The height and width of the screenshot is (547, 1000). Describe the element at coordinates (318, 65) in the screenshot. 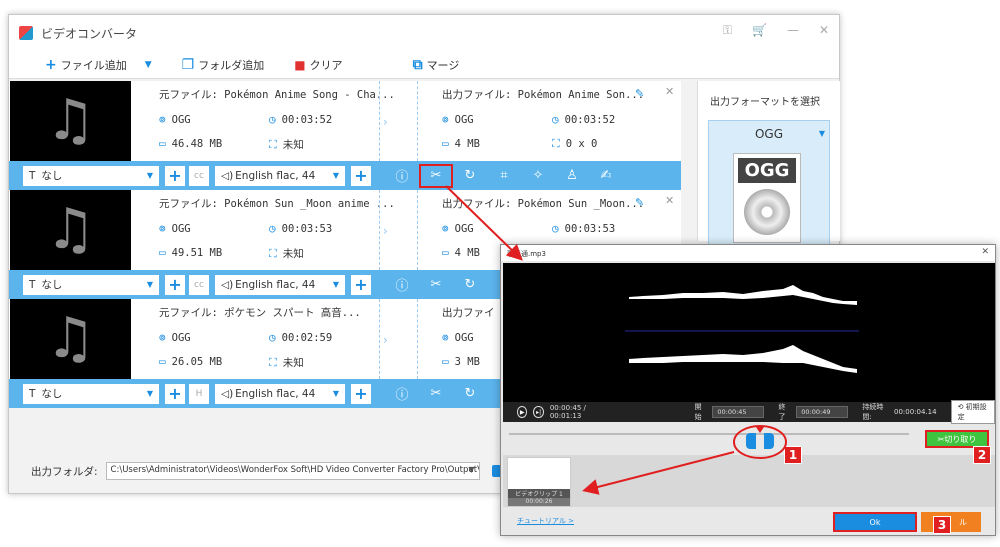

I see `clear-button: ■ クリア` at that location.